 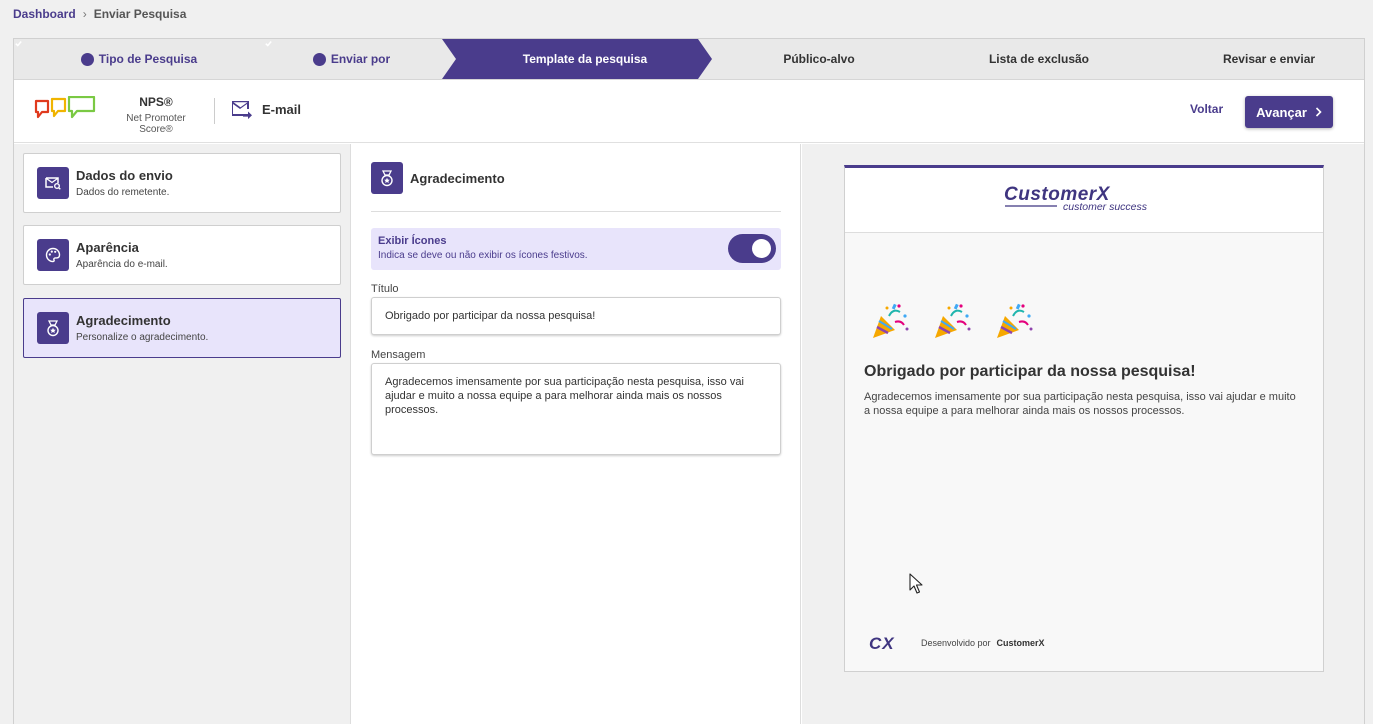 I want to click on show-icons-label: Exibir Ícones, so click(x=412, y=241).